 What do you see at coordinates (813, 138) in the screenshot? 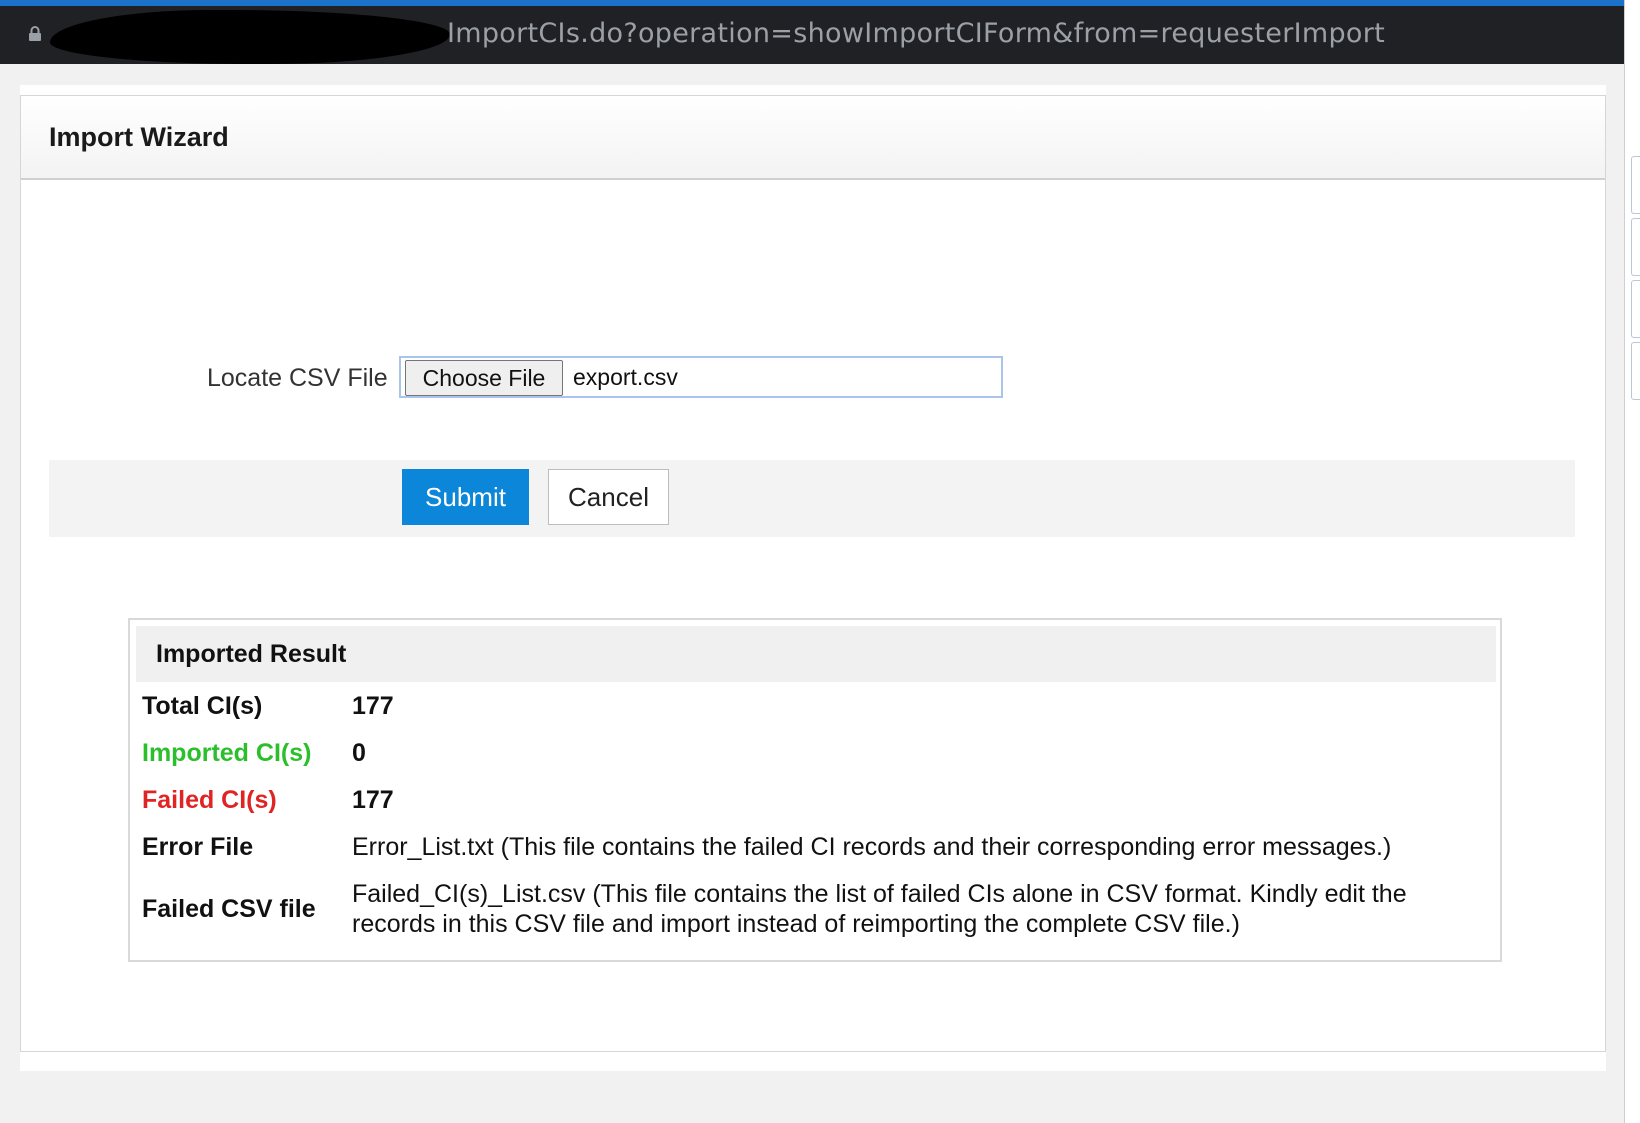
I see `panel-header: Import Wizard` at bounding box center [813, 138].